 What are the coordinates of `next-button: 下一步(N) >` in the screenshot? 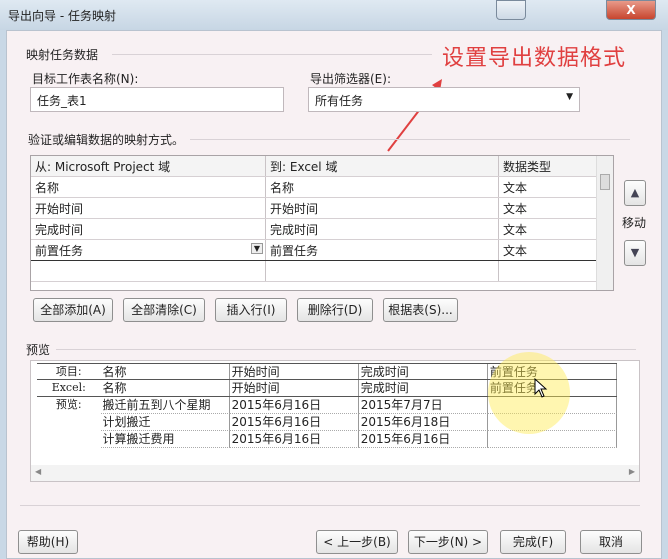 It's located at (448, 542).